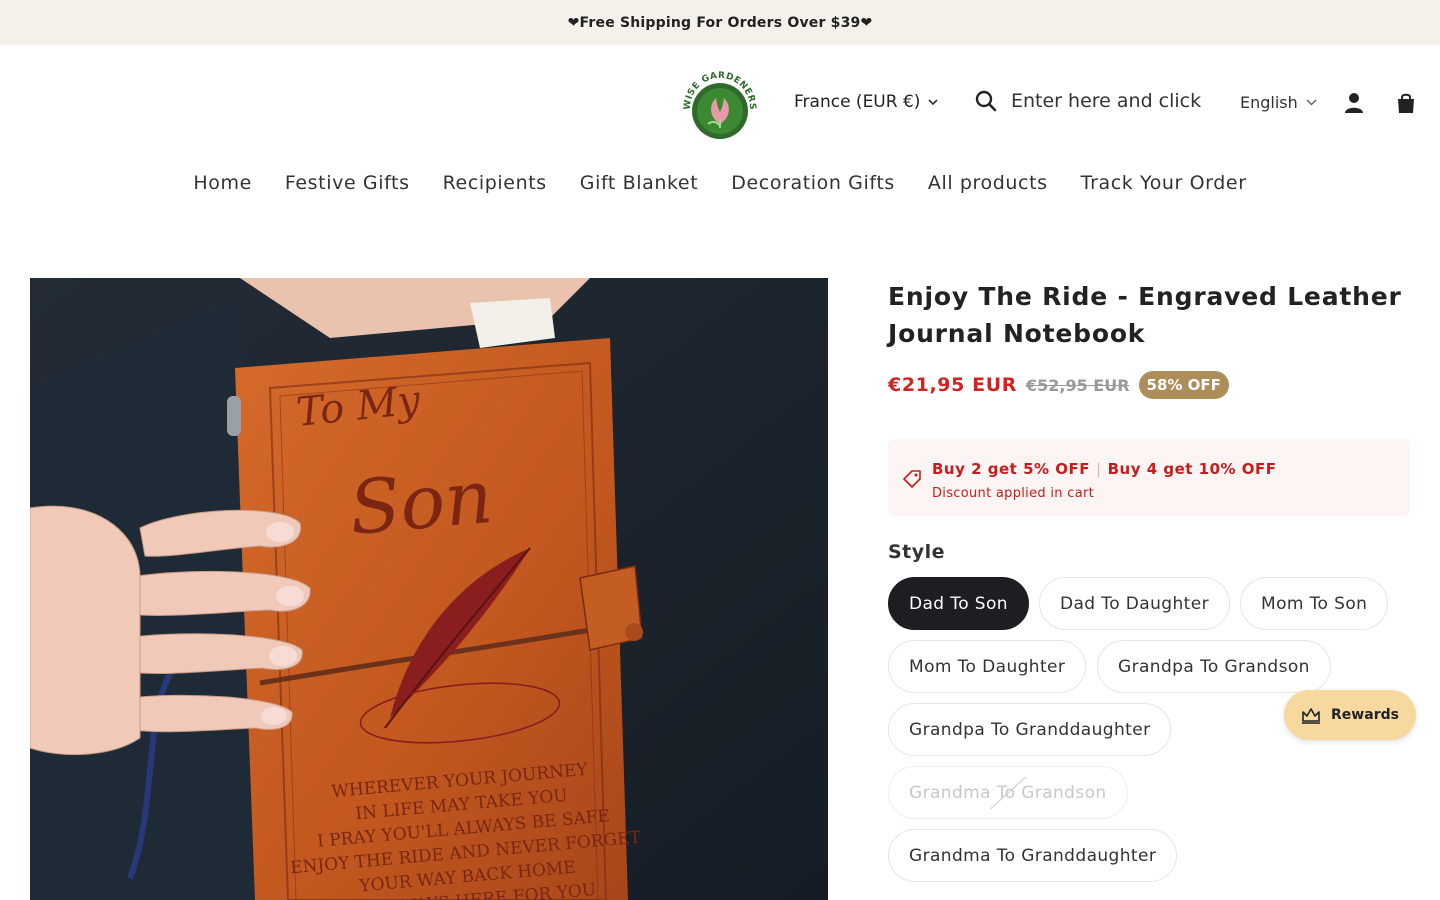 The height and width of the screenshot is (900, 1440). Describe the element at coordinates (347, 183) in the screenshot. I see `nav-item-festive-gifts: Festive Gifts` at that location.